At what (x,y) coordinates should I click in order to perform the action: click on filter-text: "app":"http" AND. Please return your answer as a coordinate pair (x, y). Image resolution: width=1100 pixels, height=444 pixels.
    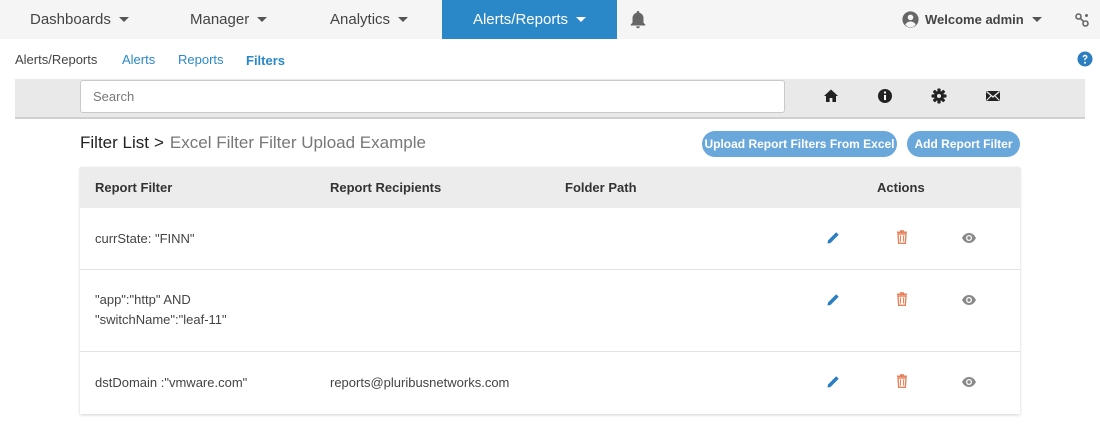
    Looking at the image, I should click on (143, 299).